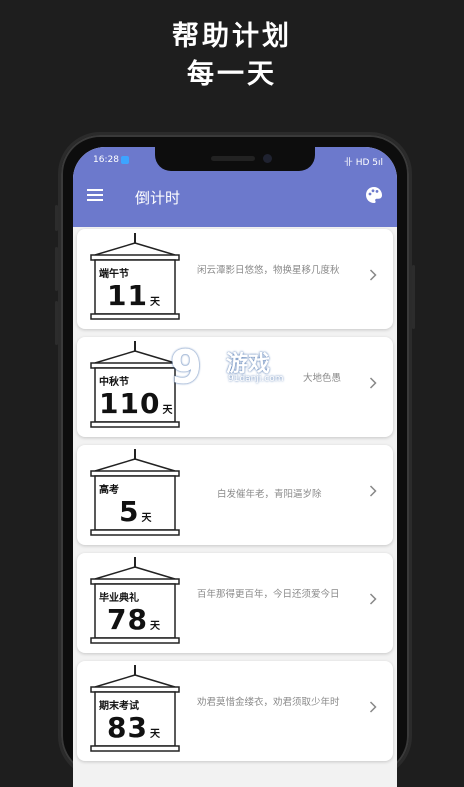 Image resolution: width=464 pixels, height=787 pixels. Describe the element at coordinates (232, 74) in the screenshot. I see `promo-title-line2: 每一天` at that location.